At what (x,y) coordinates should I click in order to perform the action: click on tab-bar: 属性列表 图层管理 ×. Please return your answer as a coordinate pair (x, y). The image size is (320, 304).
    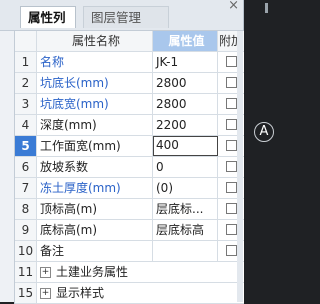
    Looking at the image, I should click on (121, 23).